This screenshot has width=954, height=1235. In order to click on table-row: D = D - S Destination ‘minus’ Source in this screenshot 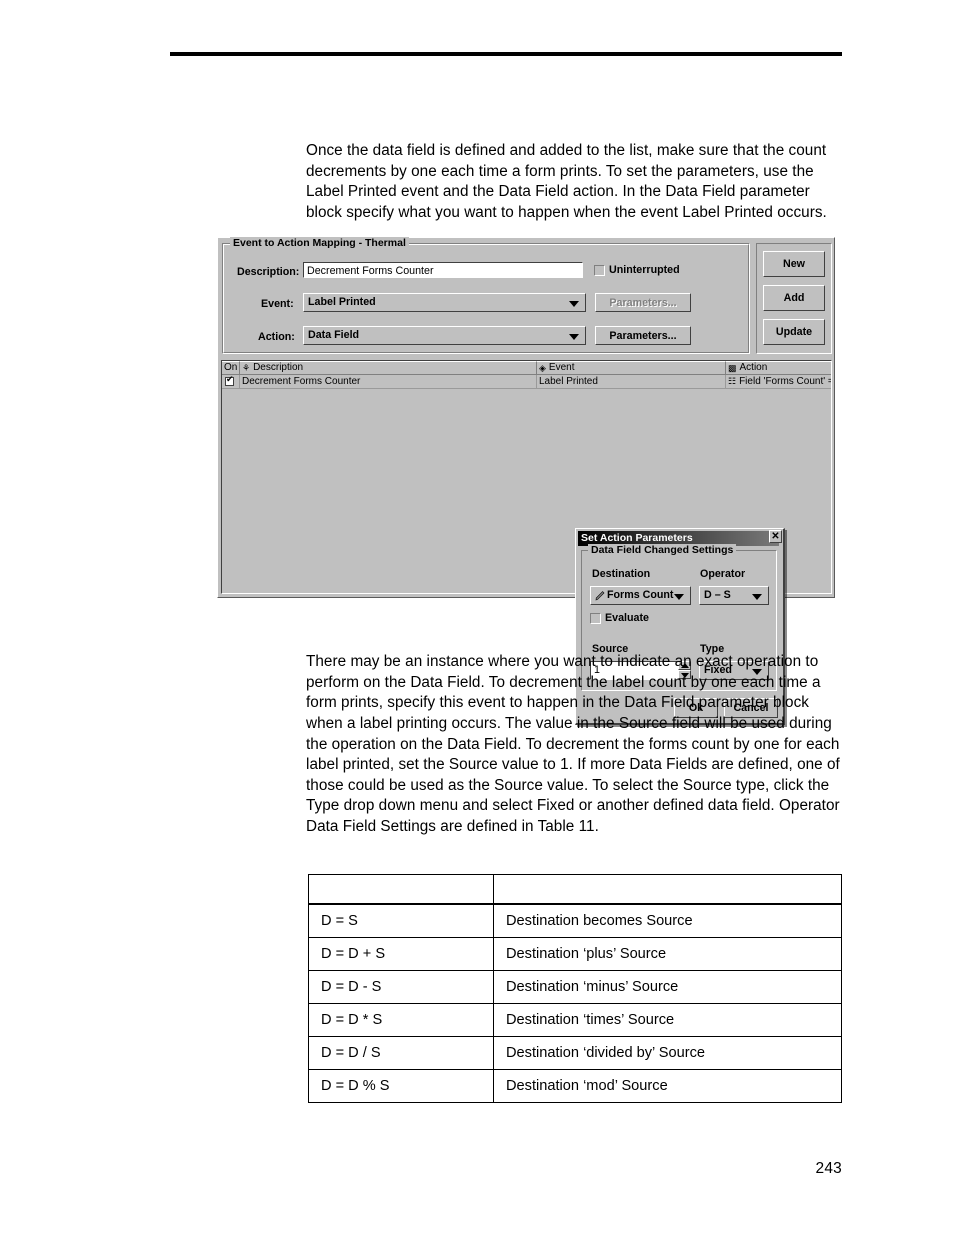, I will do `click(575, 987)`.